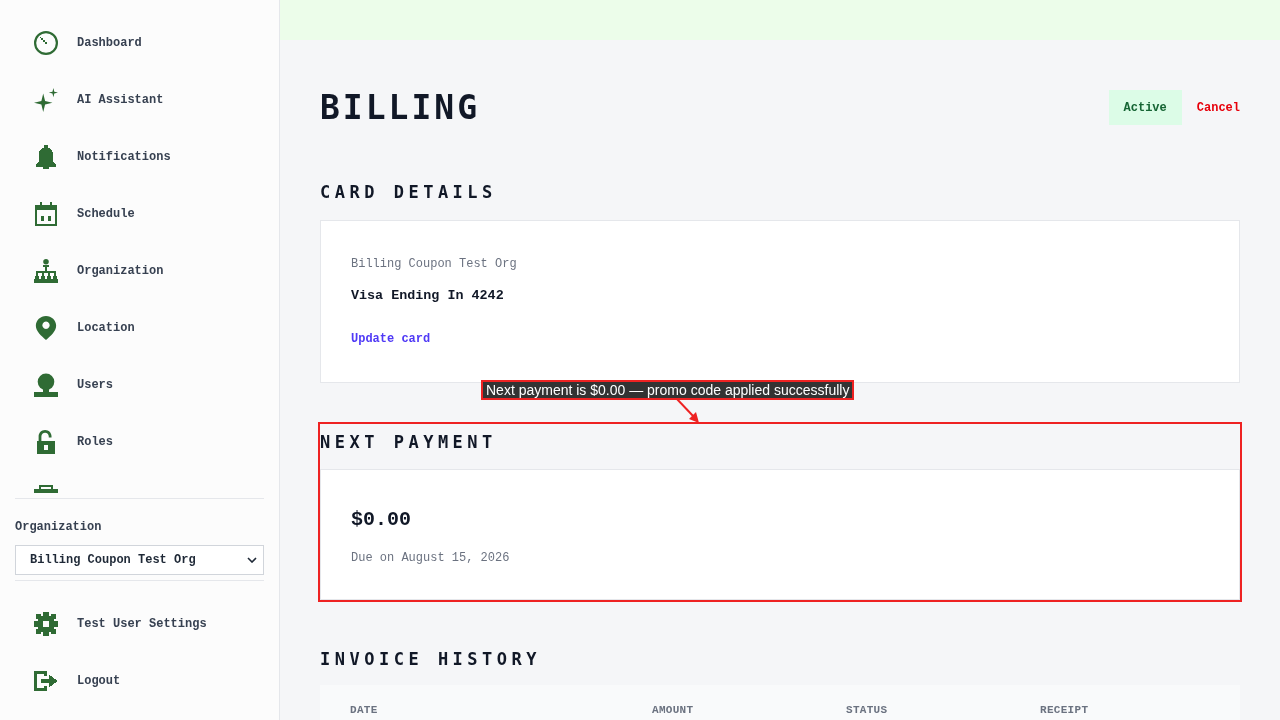 Image resolution: width=1280 pixels, height=720 pixels. Describe the element at coordinates (688, 411) in the screenshot. I see `callout-arrow` at that location.